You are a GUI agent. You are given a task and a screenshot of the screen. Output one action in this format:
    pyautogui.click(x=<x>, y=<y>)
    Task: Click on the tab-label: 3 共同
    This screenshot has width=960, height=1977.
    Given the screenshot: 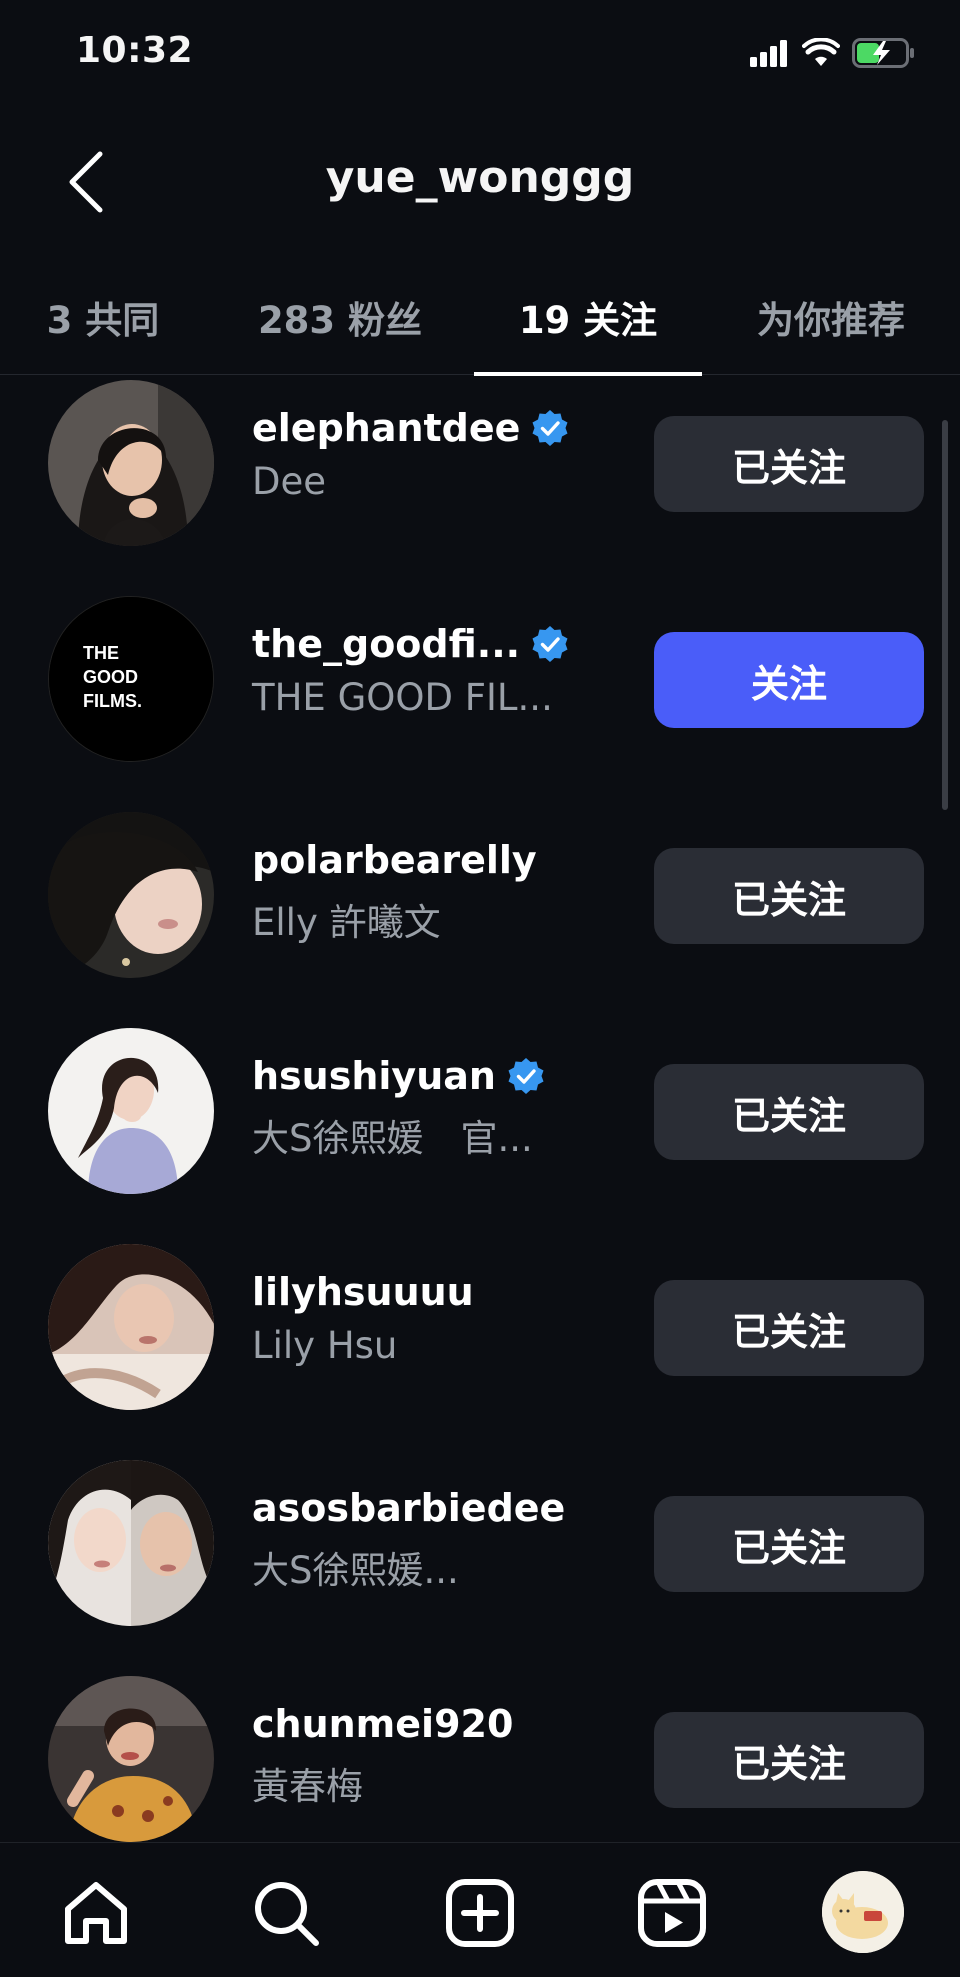 What is the action you would take?
    pyautogui.click(x=103, y=320)
    